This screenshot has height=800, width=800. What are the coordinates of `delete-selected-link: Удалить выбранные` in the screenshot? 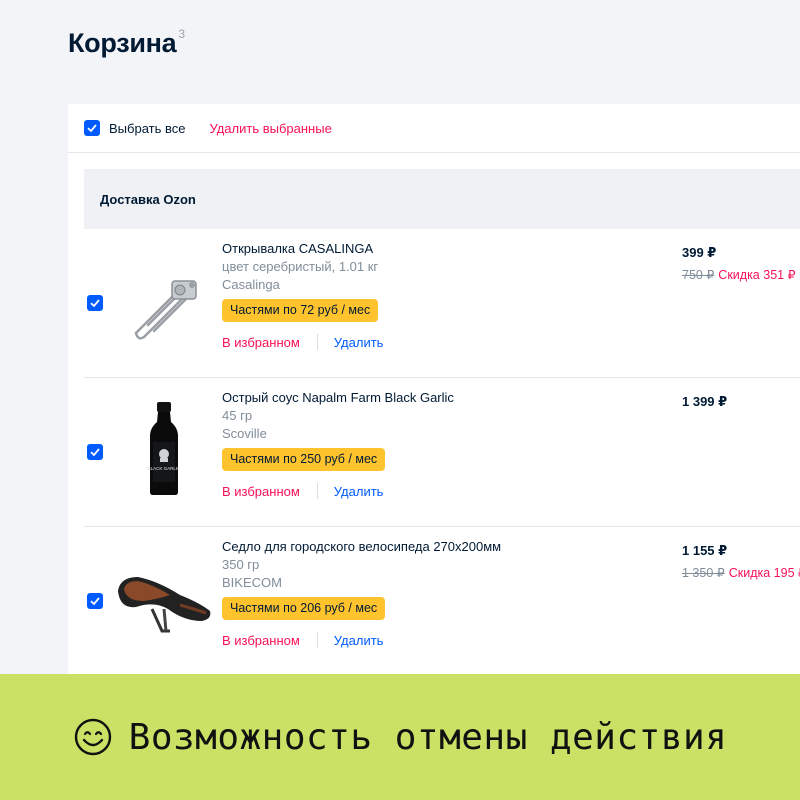 It's located at (270, 128).